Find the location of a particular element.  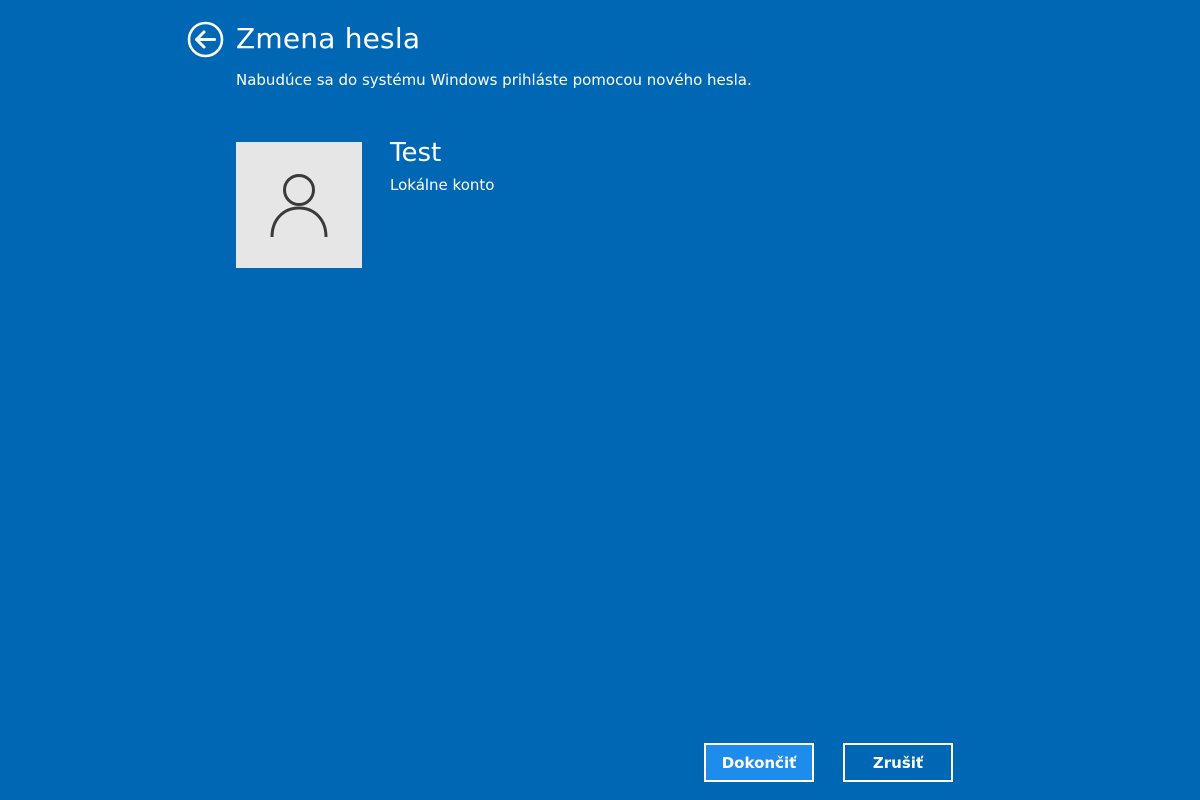

user-silhouette-icon is located at coordinates (299, 206).